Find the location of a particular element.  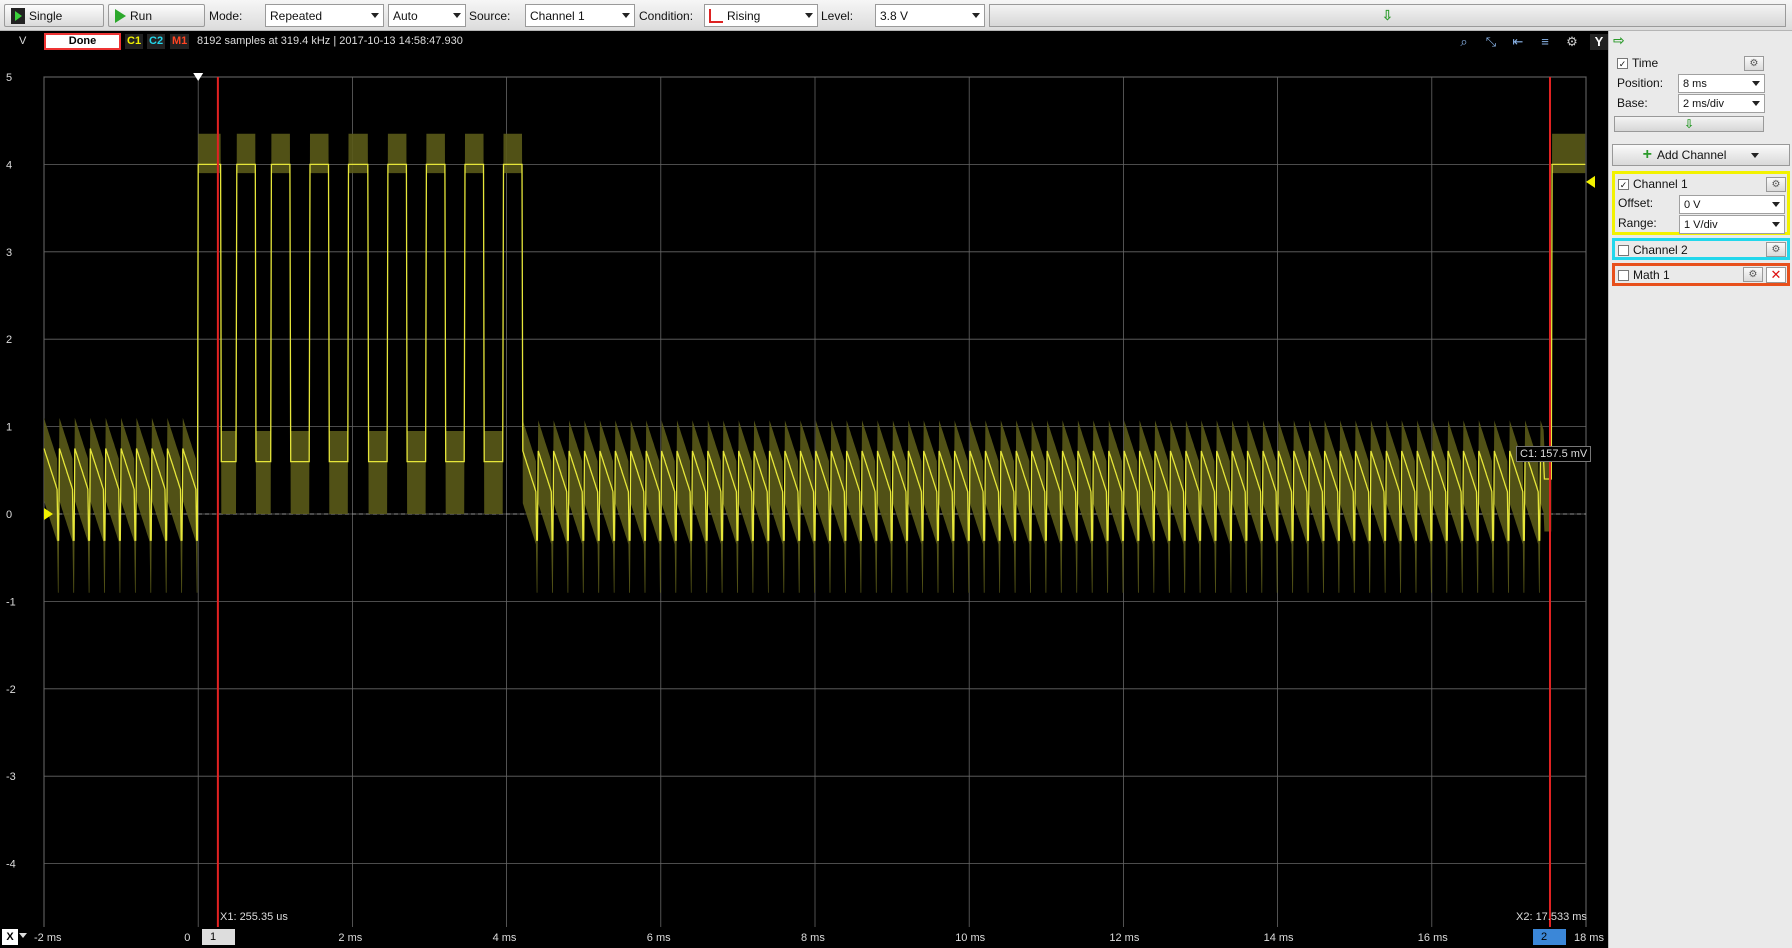

run-button: Run is located at coordinates (156, 15).